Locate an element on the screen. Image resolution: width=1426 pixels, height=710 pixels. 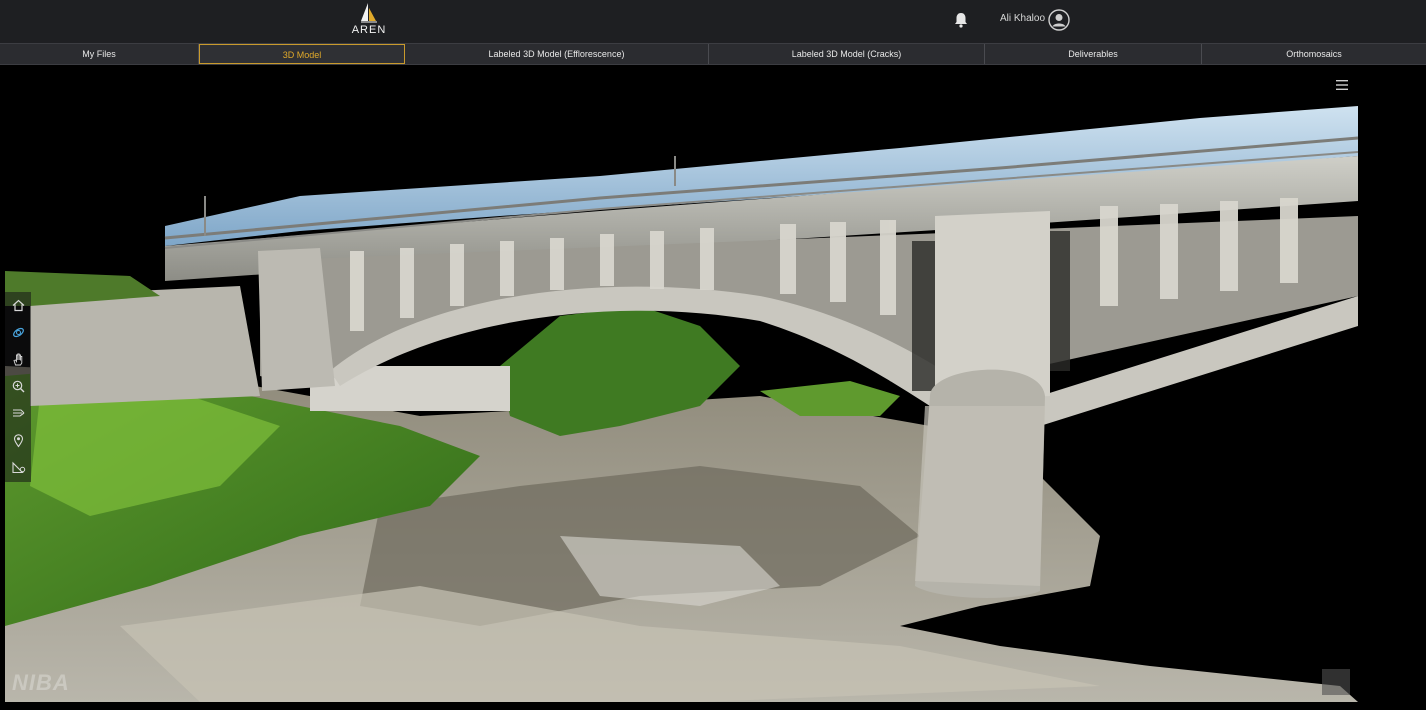
pan-button is located at coordinates (18, 359).